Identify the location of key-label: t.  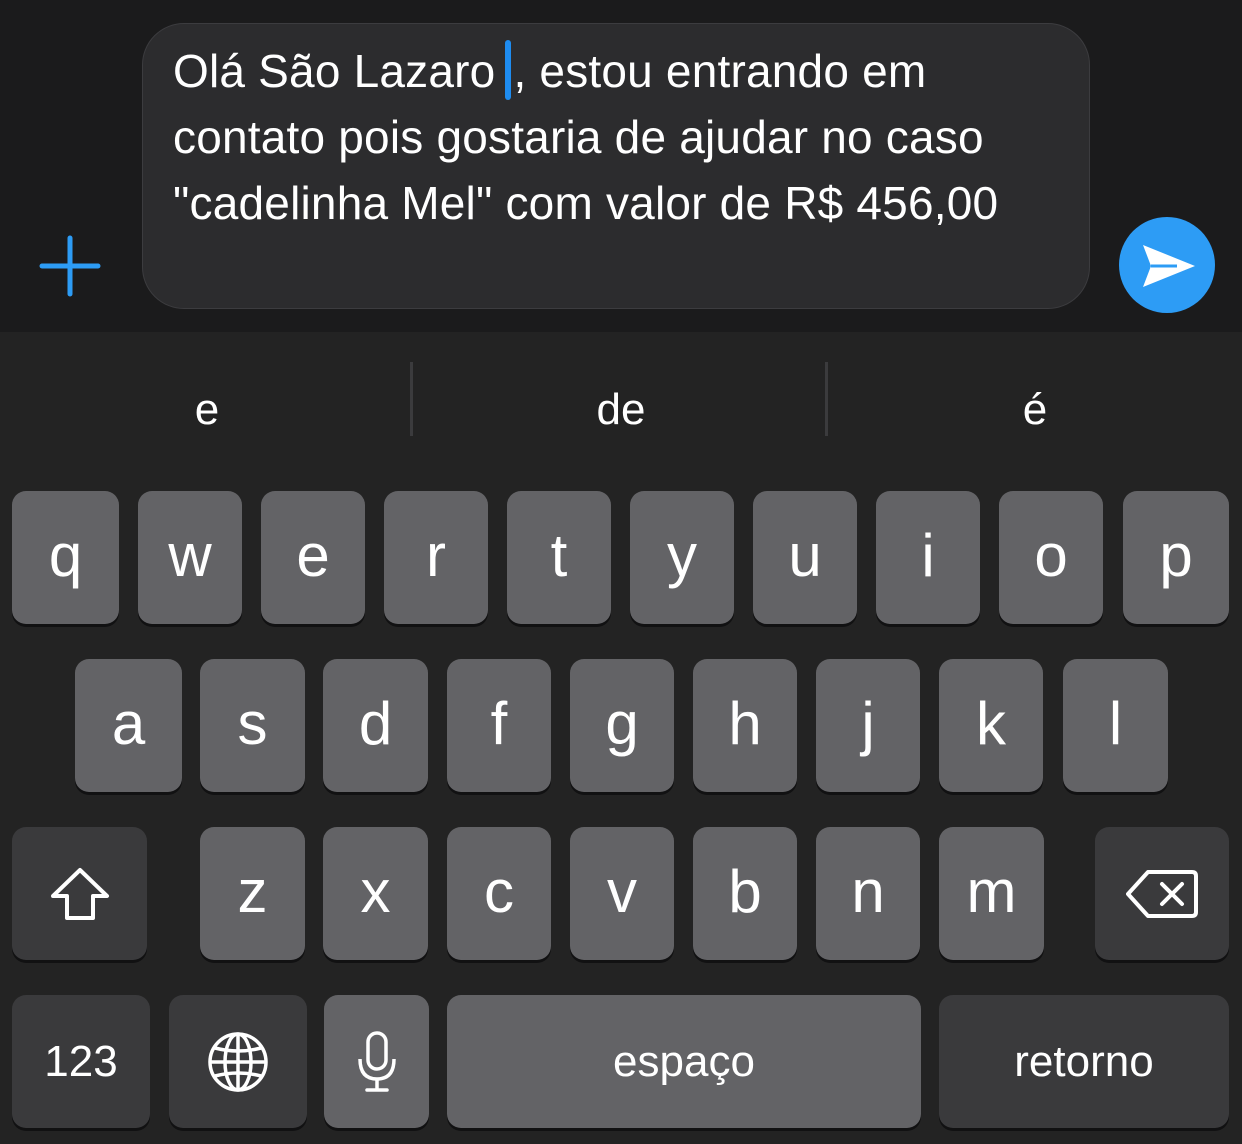
(559, 555).